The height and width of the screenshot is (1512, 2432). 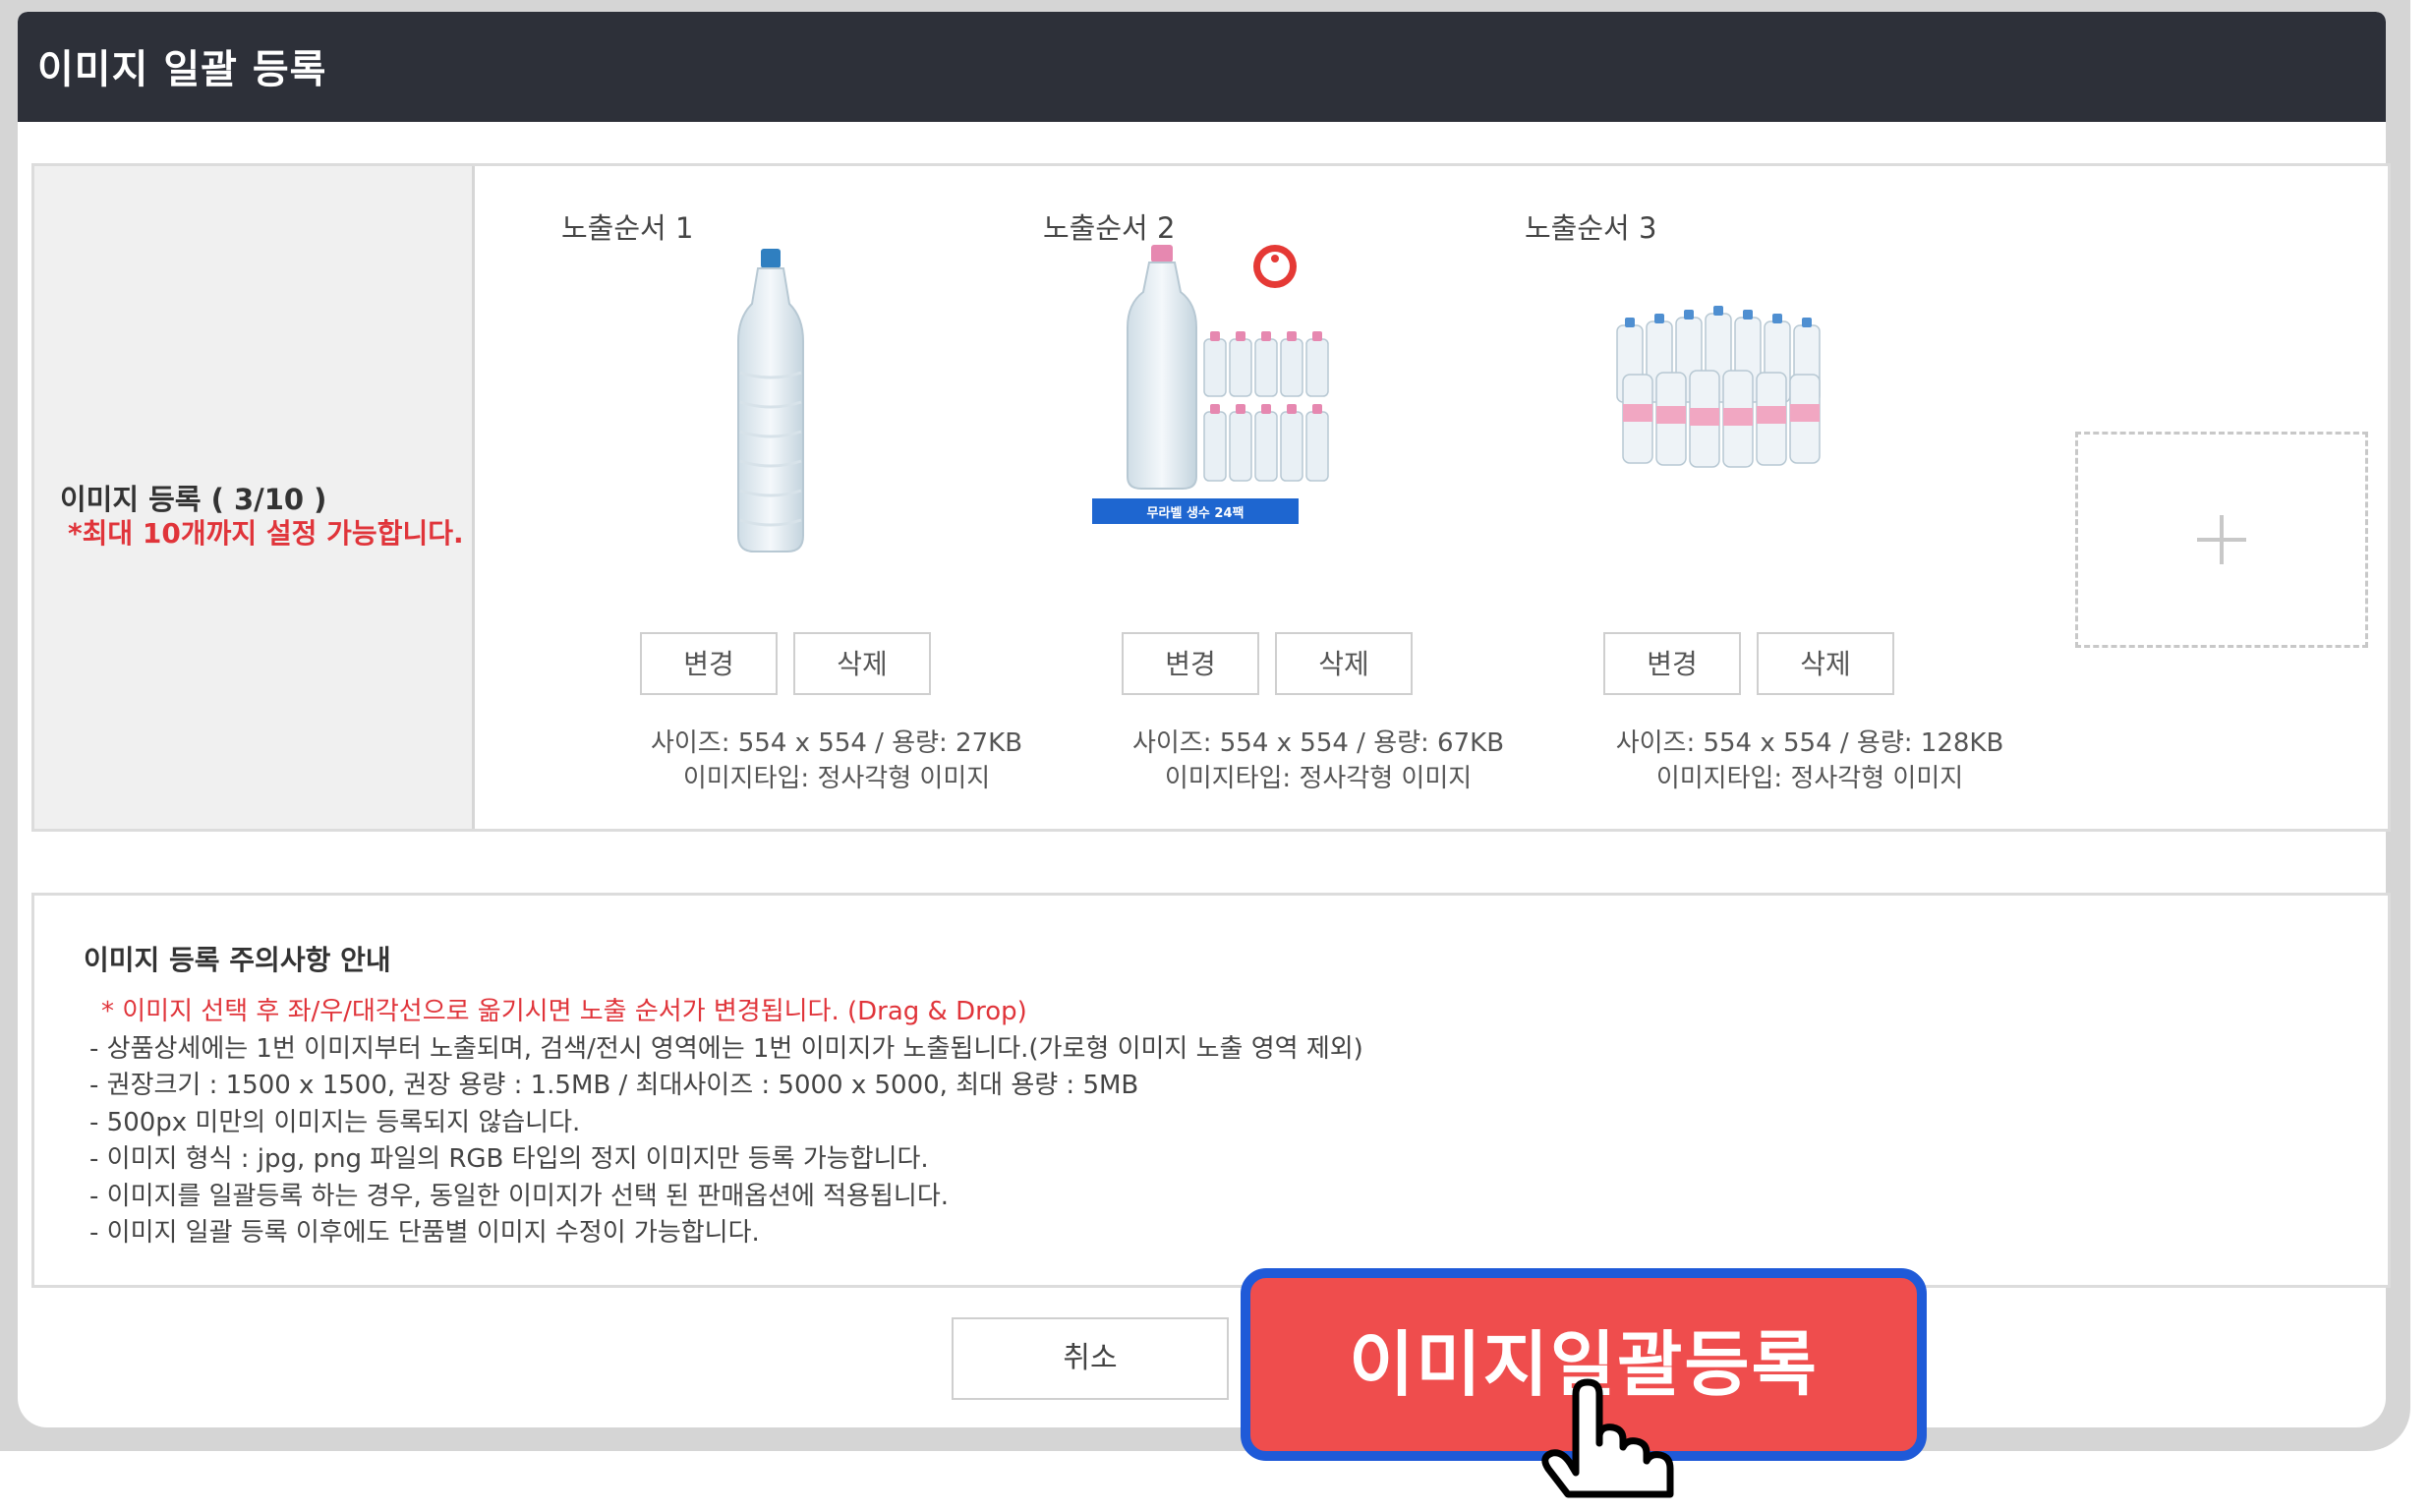 I want to click on hand-pointer-icon, so click(x=1608, y=1438).